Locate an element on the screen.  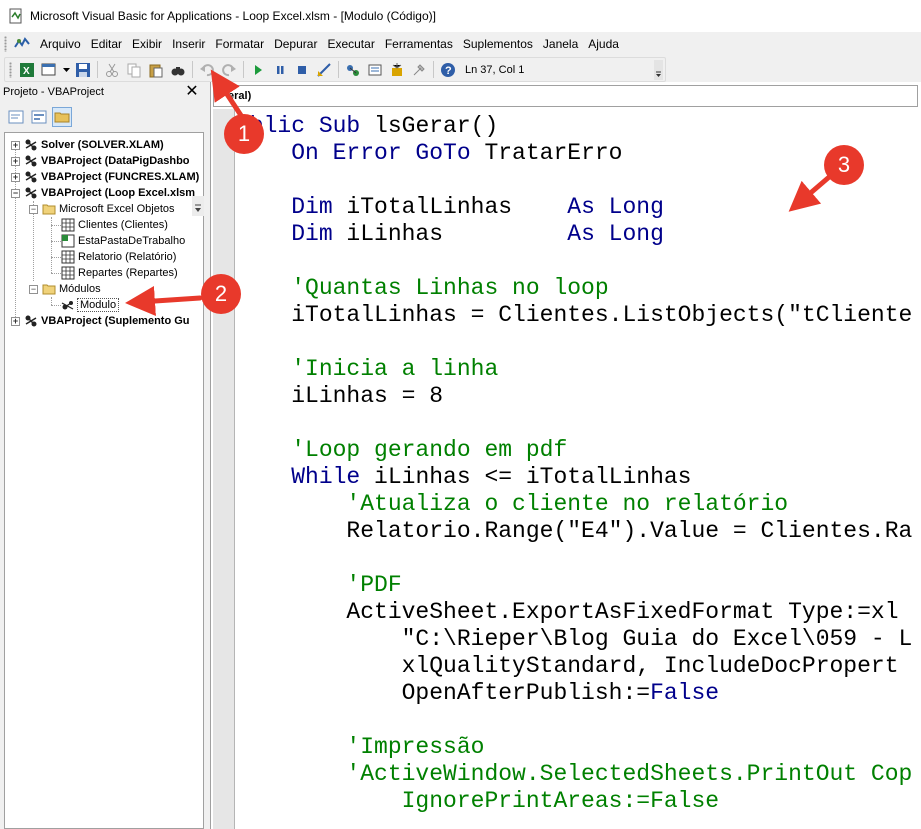
menu-suplementos: Suplementos is located at coordinates (498, 44).